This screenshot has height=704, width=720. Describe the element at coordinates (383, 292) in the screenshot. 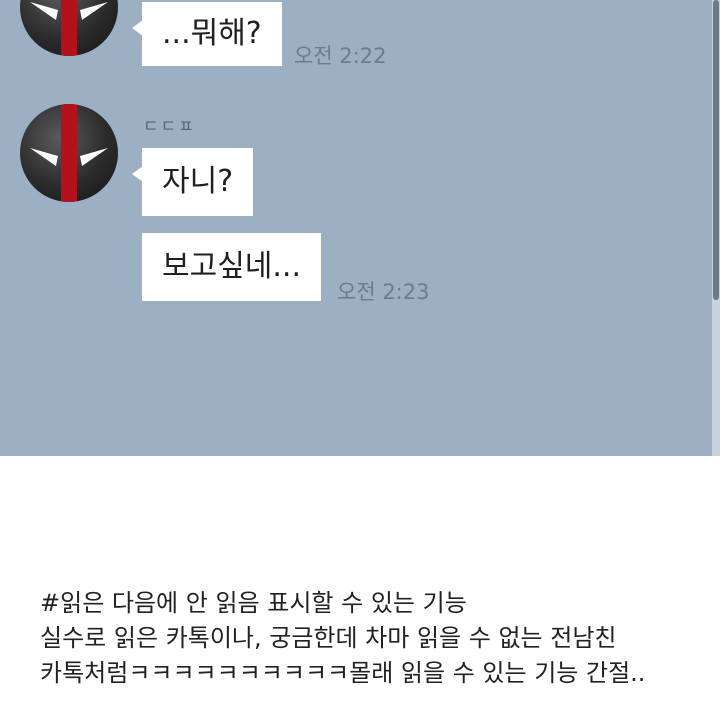

I see `message-timestamp: 오전 2:23` at that location.